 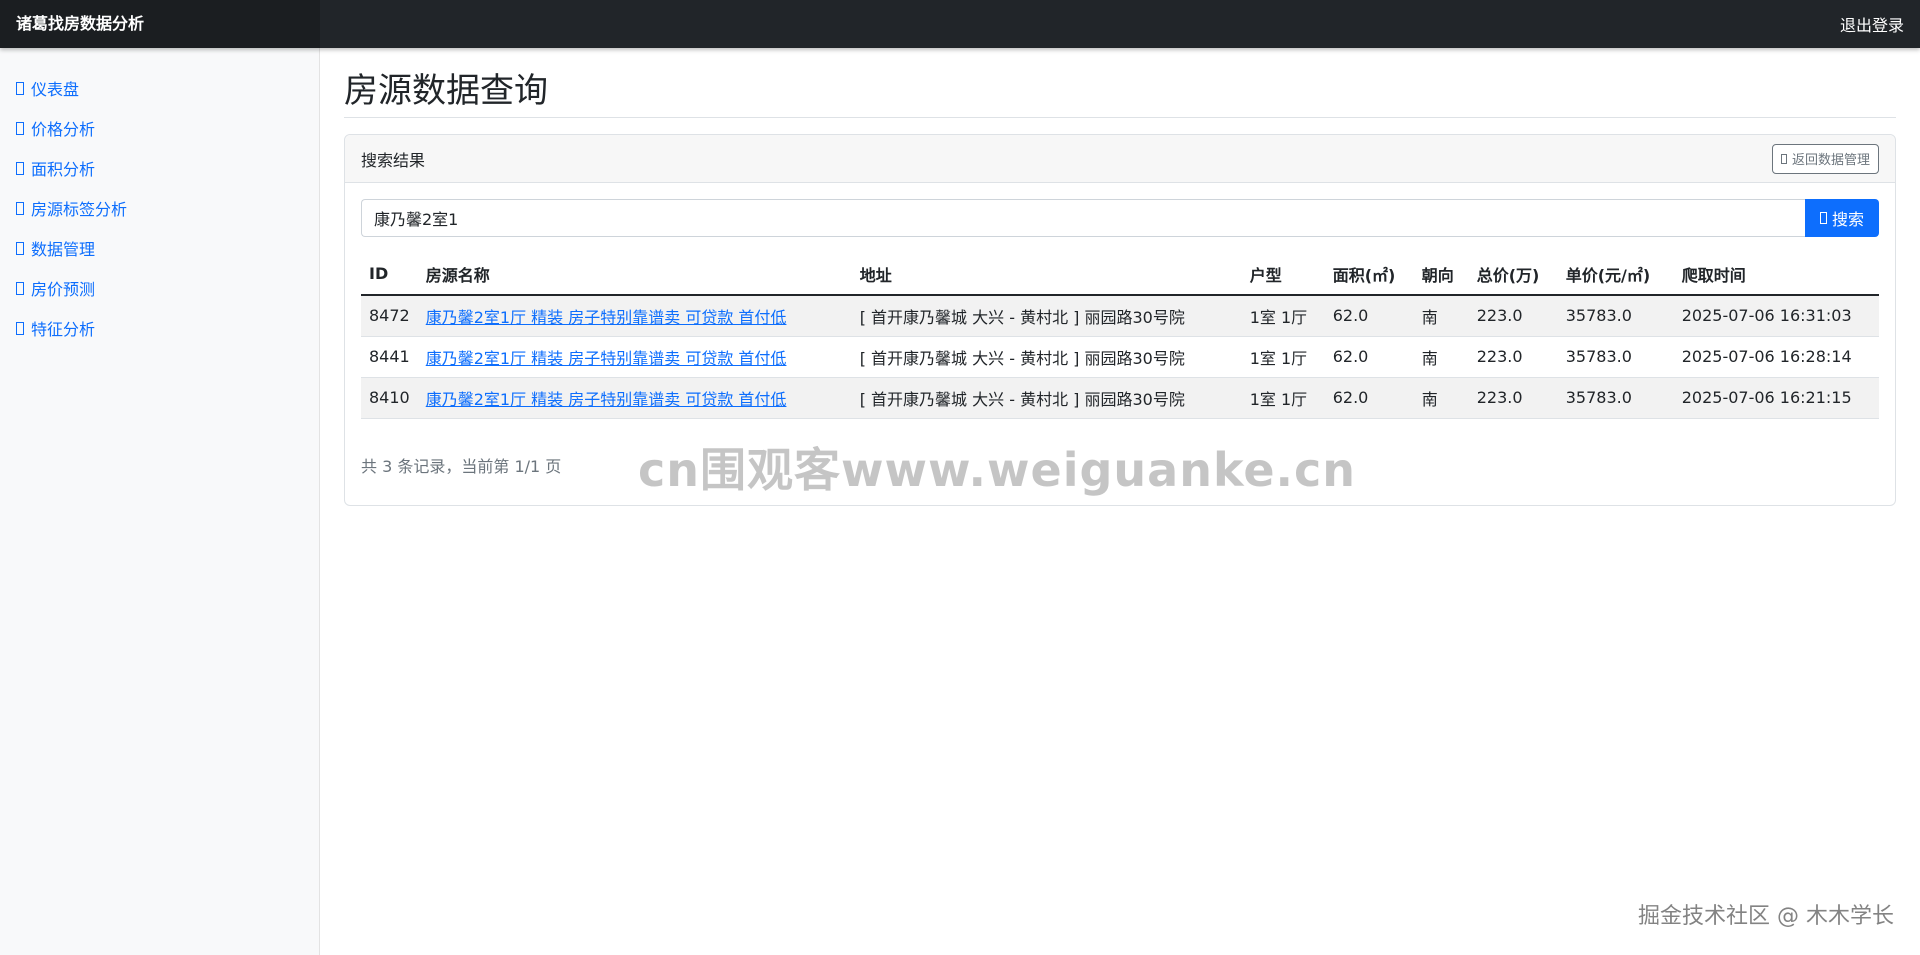 What do you see at coordinates (160, 24) in the screenshot?
I see `brand-title: 诸葛找房数据分析` at bounding box center [160, 24].